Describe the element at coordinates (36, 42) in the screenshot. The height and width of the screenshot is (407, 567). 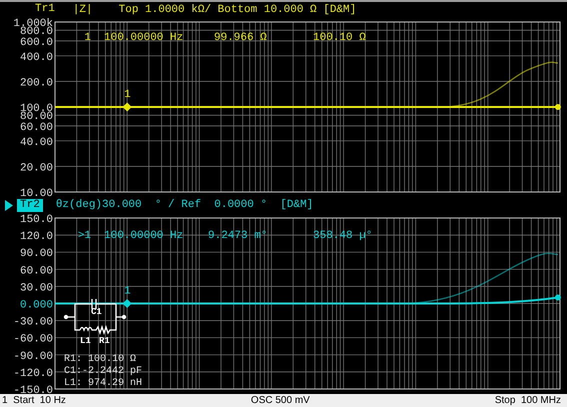
I see `axis-label: 600.0` at that location.